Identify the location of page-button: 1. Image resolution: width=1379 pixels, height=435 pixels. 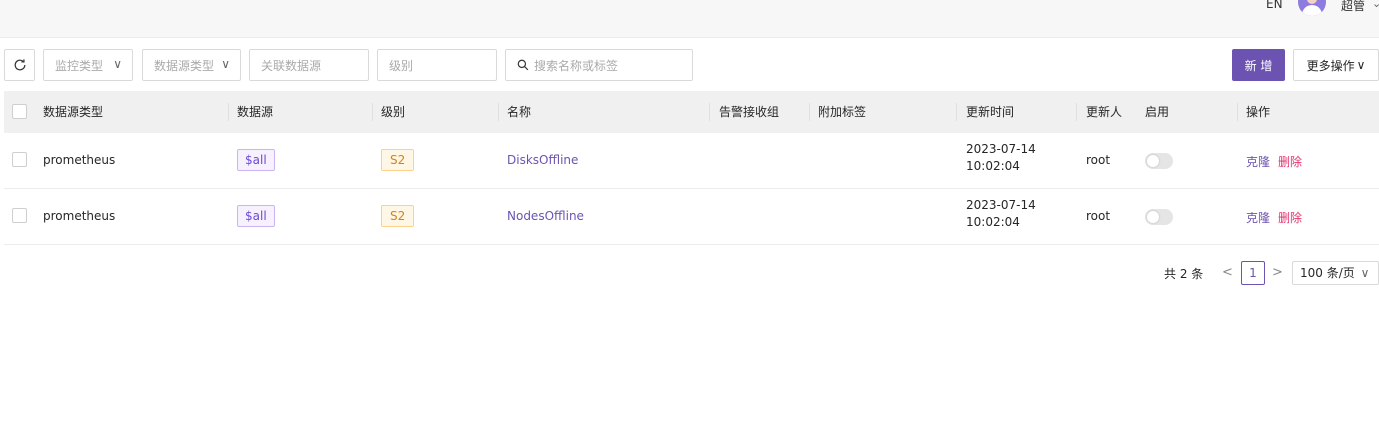
(1253, 273).